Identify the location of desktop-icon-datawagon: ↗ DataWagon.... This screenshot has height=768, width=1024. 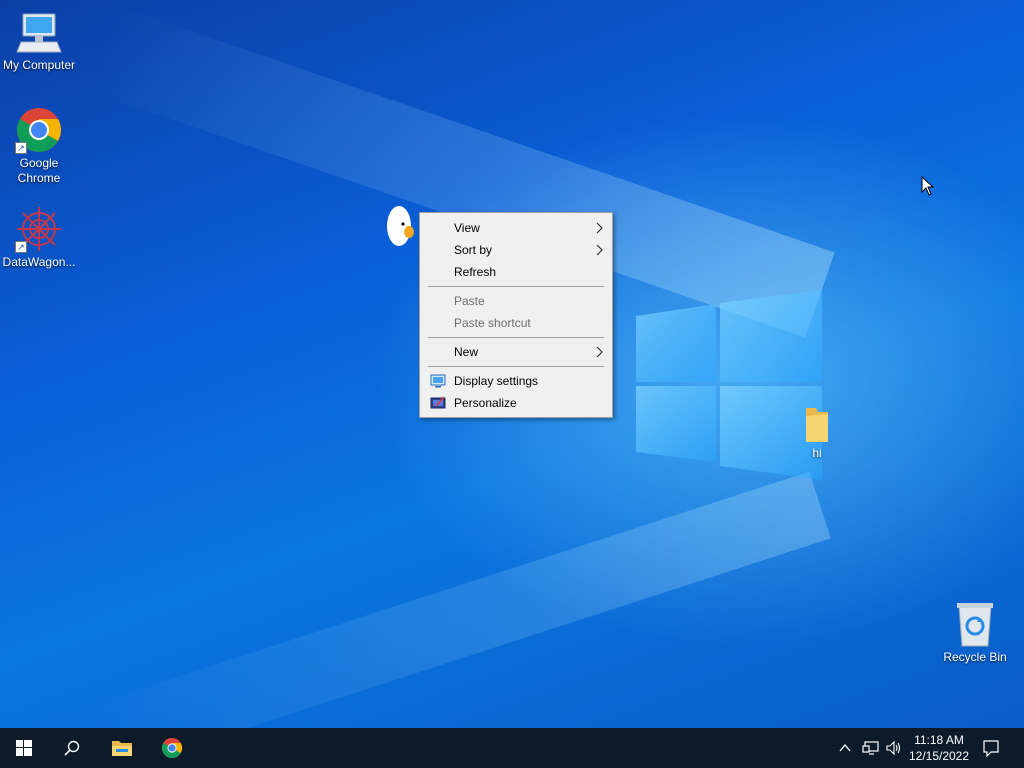
(39, 237).